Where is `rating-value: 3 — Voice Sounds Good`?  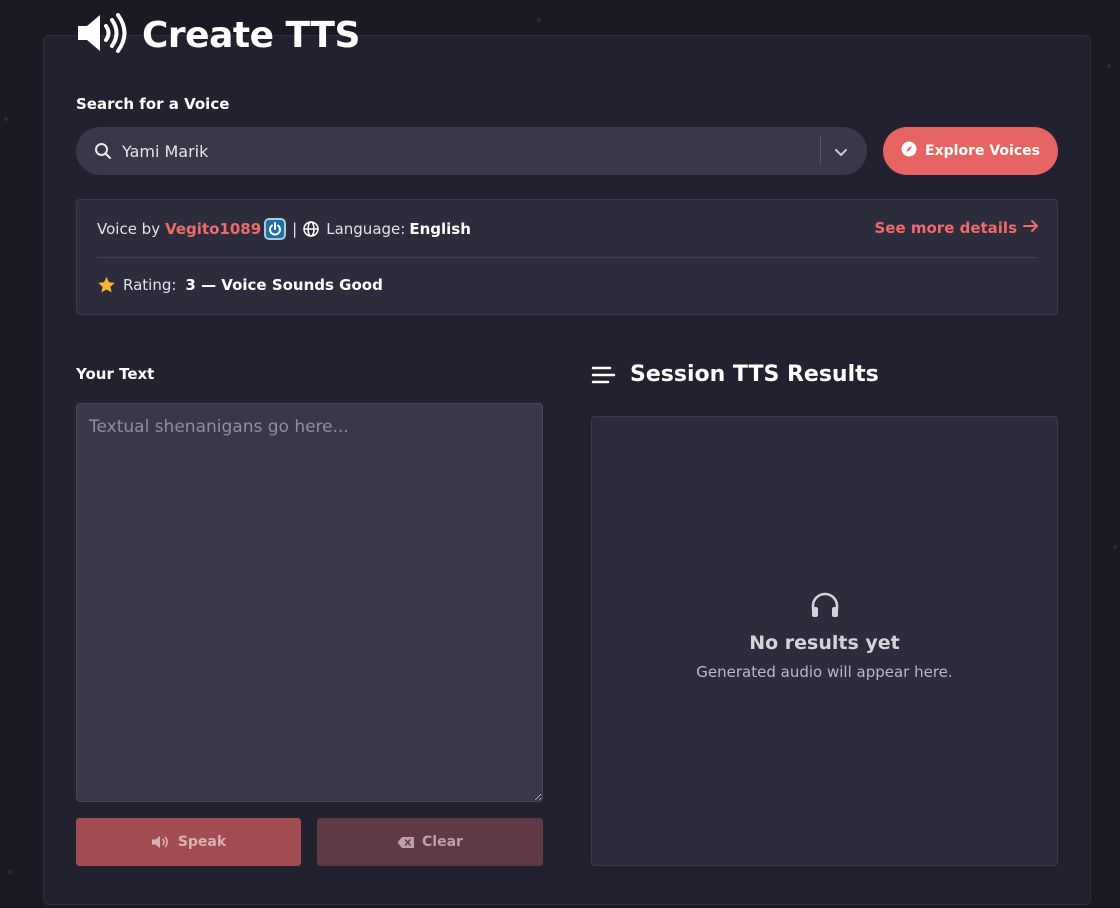
rating-value: 3 — Voice Sounds Good is located at coordinates (284, 285).